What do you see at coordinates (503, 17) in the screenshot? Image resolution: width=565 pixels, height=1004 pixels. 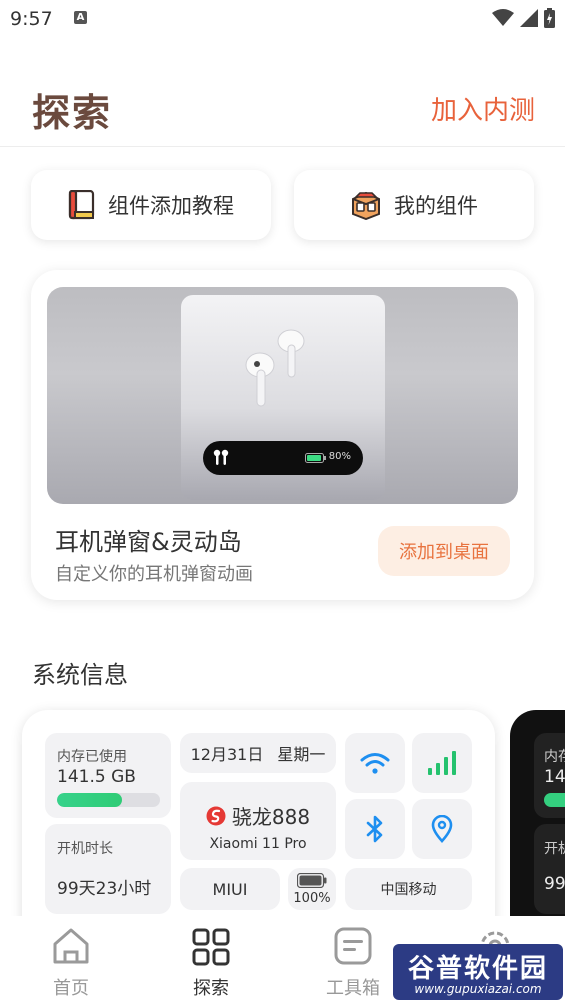 I see `wifi-status-icon` at bounding box center [503, 17].